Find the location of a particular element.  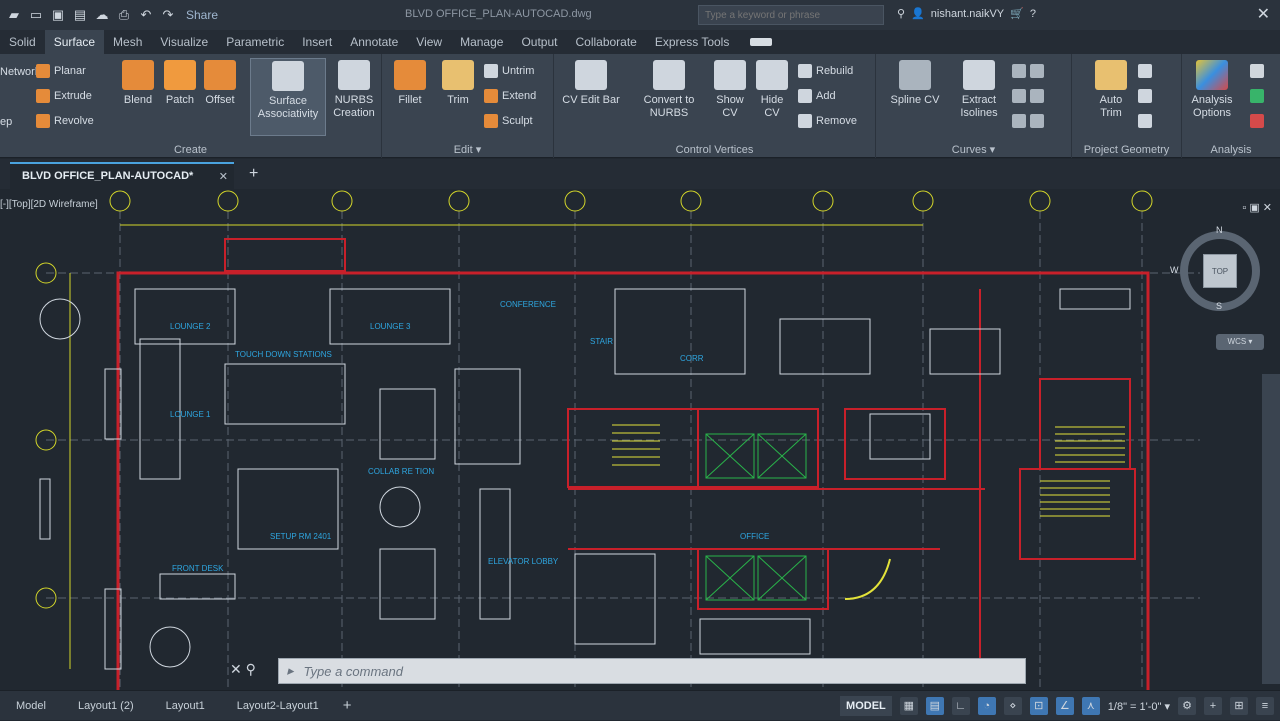

extract-isolines-button: Extract Isolines is located at coordinates (979, 90).